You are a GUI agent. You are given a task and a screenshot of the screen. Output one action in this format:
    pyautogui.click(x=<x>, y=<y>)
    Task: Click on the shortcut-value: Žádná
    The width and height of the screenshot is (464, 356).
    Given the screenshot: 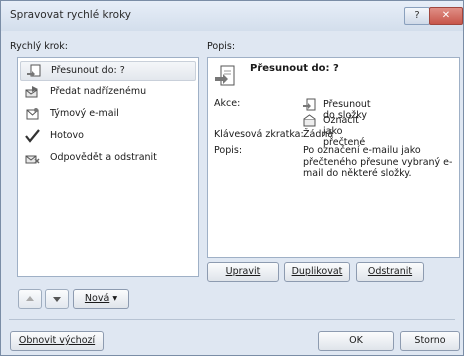 What is the action you would take?
    pyautogui.click(x=318, y=134)
    